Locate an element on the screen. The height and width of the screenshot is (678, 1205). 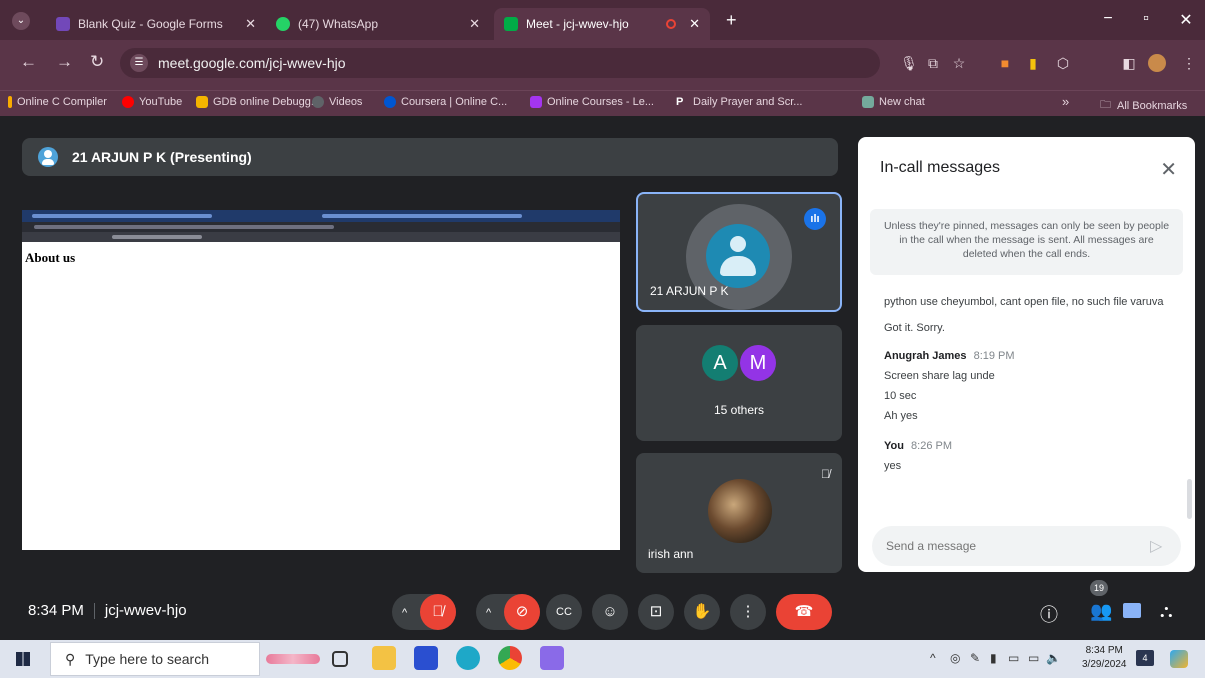
shared-ui-detail is located at coordinates (184, 227).